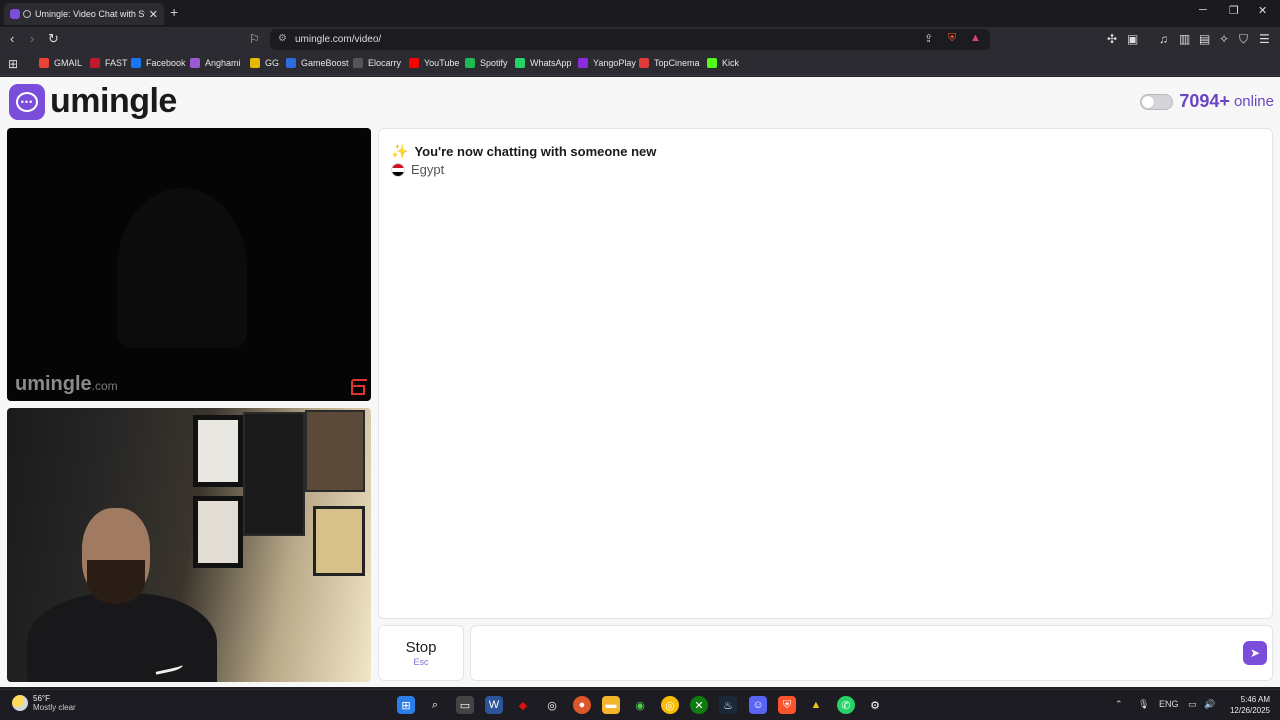  I want to click on gameboost-icon, so click(291, 63).